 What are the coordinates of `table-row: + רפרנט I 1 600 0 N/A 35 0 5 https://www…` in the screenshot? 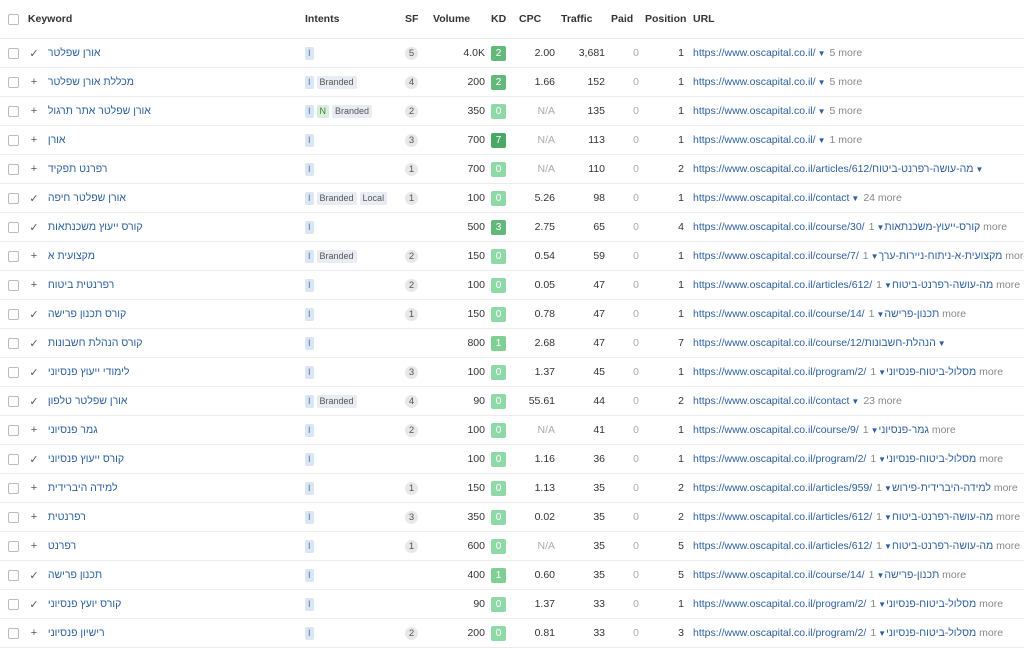 It's located at (512, 546).